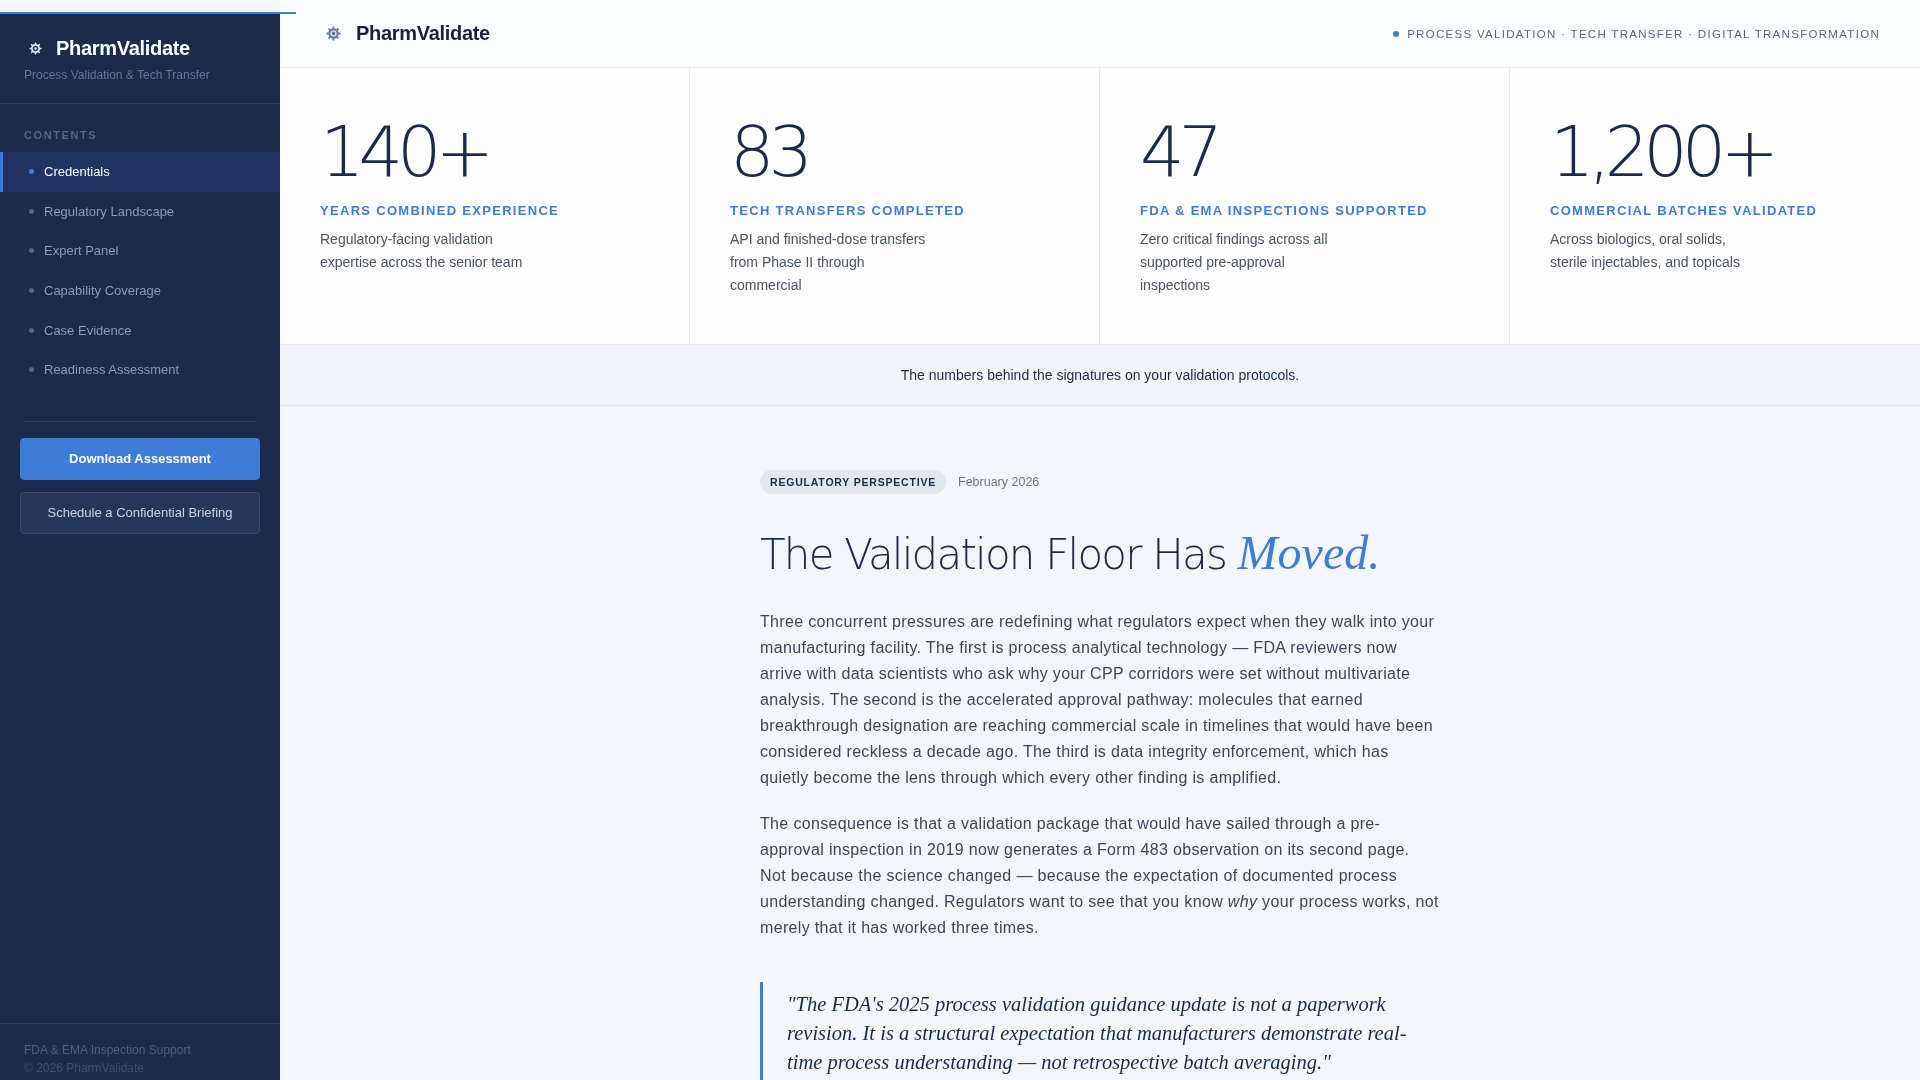 The height and width of the screenshot is (1080, 1920). What do you see at coordinates (140, 172) in the screenshot?
I see `sidebar-item: Credentials` at bounding box center [140, 172].